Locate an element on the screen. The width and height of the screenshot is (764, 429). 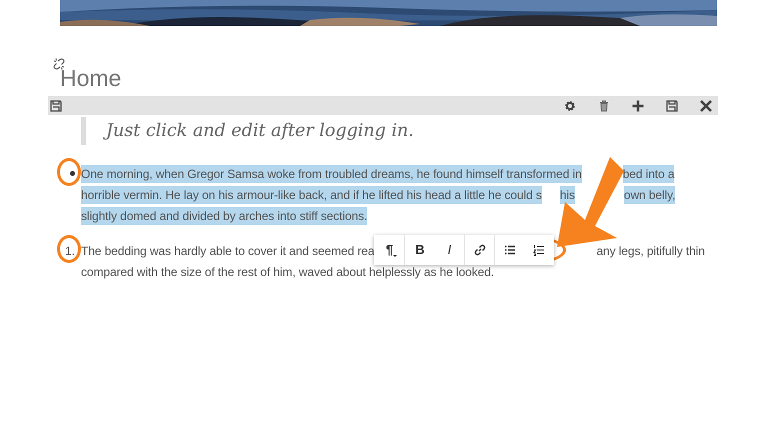
paragraph-button: ¶ is located at coordinates (389, 249).